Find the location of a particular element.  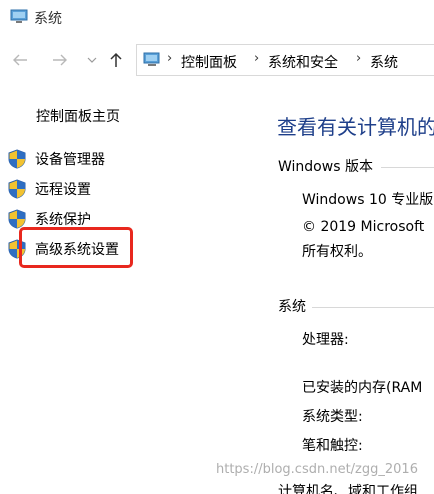

page-title: 查看有关计算机的 is located at coordinates (355, 127).